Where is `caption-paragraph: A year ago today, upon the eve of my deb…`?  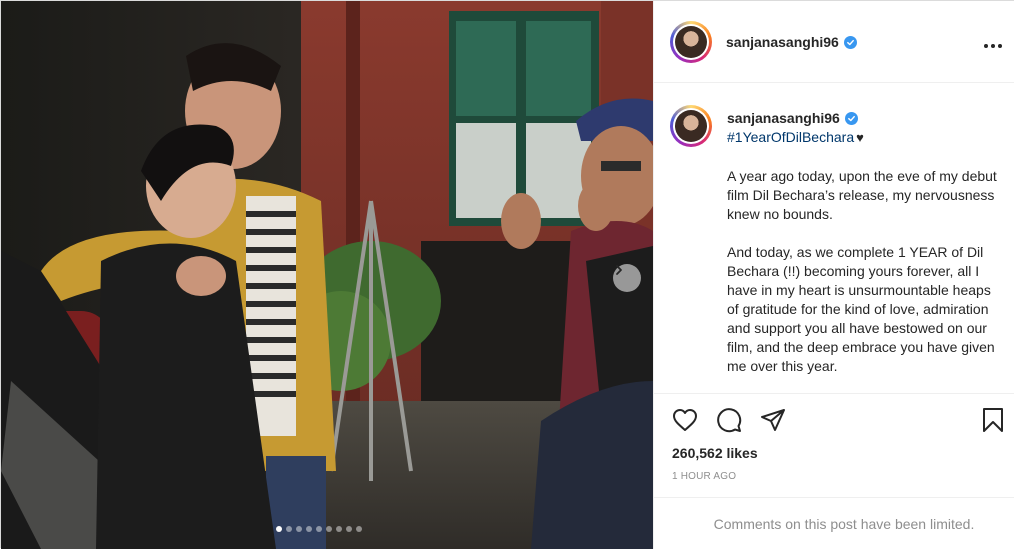 caption-paragraph: A year ago today, upon the eve of my deb… is located at coordinates (862, 195).